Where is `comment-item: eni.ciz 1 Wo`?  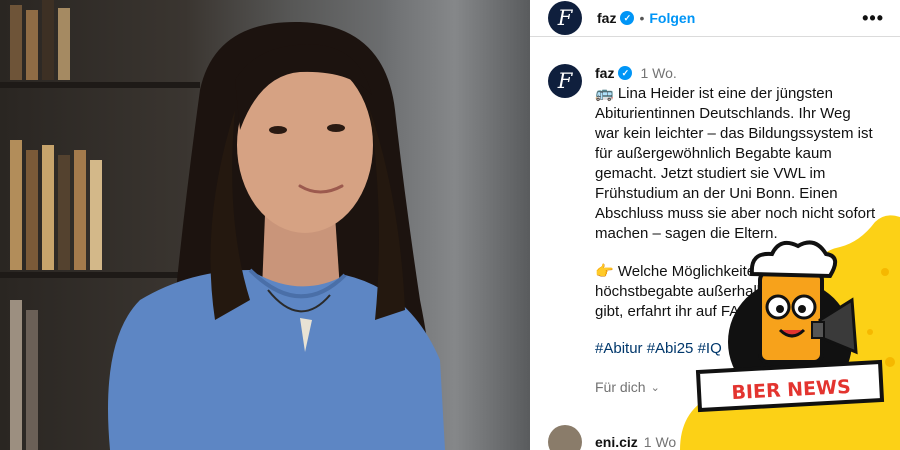 comment-item: eni.ciz 1 Wo is located at coordinates (612, 437).